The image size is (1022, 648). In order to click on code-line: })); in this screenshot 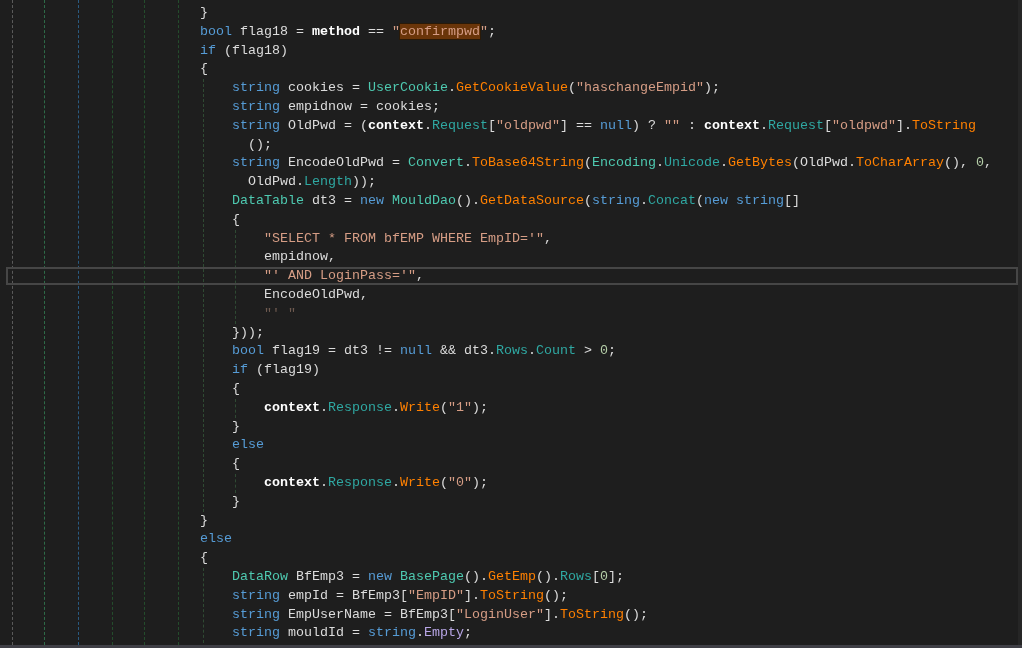, I will do `click(248, 332)`.